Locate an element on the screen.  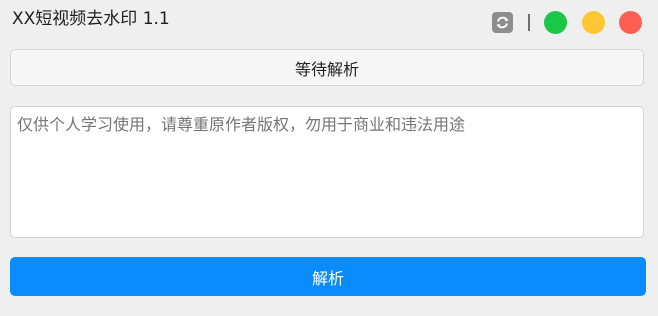
app-title: XX短视频去水印 1.1 is located at coordinates (91, 19).